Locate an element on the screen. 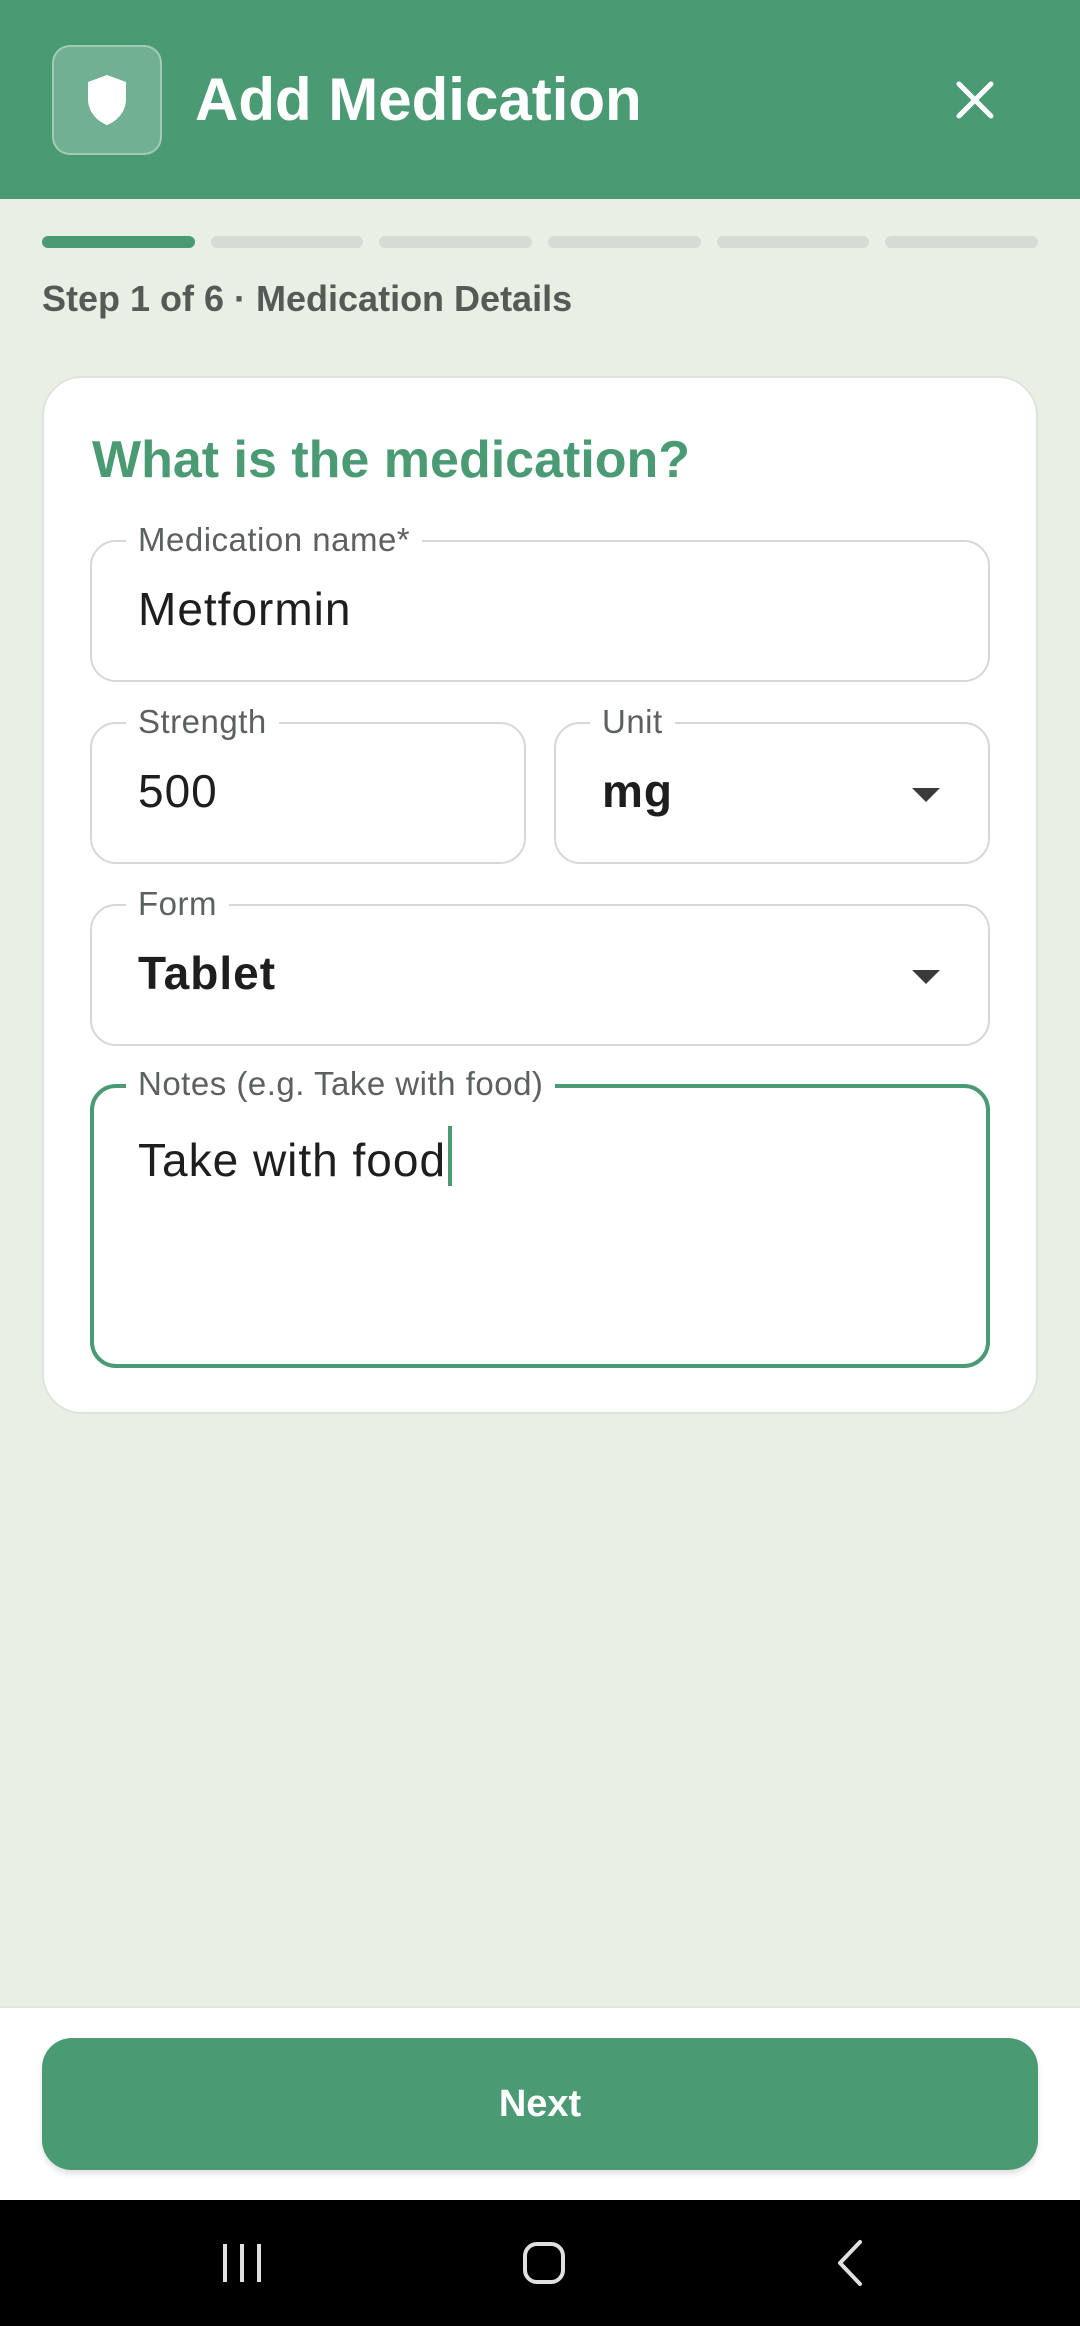 This screenshot has height=2326, width=1080. footer: Next is located at coordinates (540, 2103).